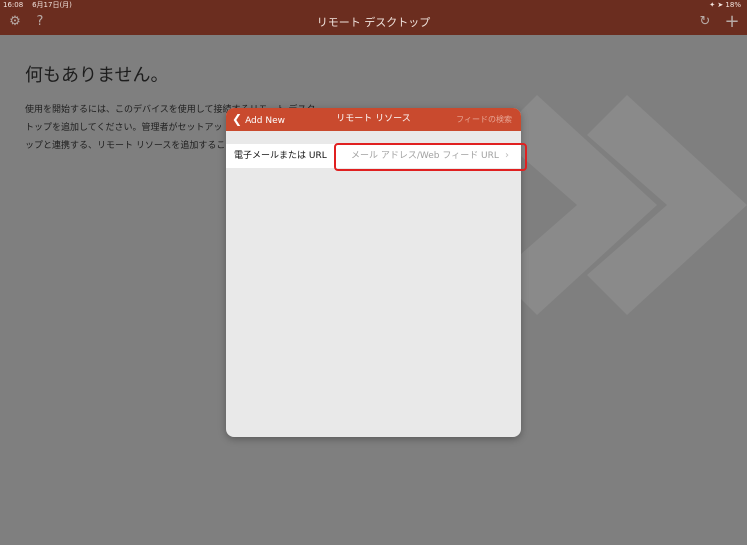 The height and width of the screenshot is (545, 747). I want to click on status-indicators: ✦ ➤ 18%, so click(725, 5).